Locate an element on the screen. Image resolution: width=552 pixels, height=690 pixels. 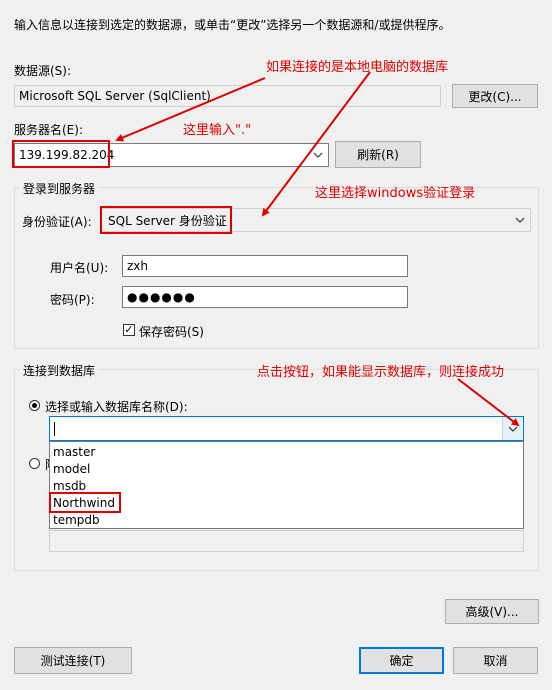
data-source-field: Microsoft SQL Server (SqlClient) is located at coordinates (227, 96).